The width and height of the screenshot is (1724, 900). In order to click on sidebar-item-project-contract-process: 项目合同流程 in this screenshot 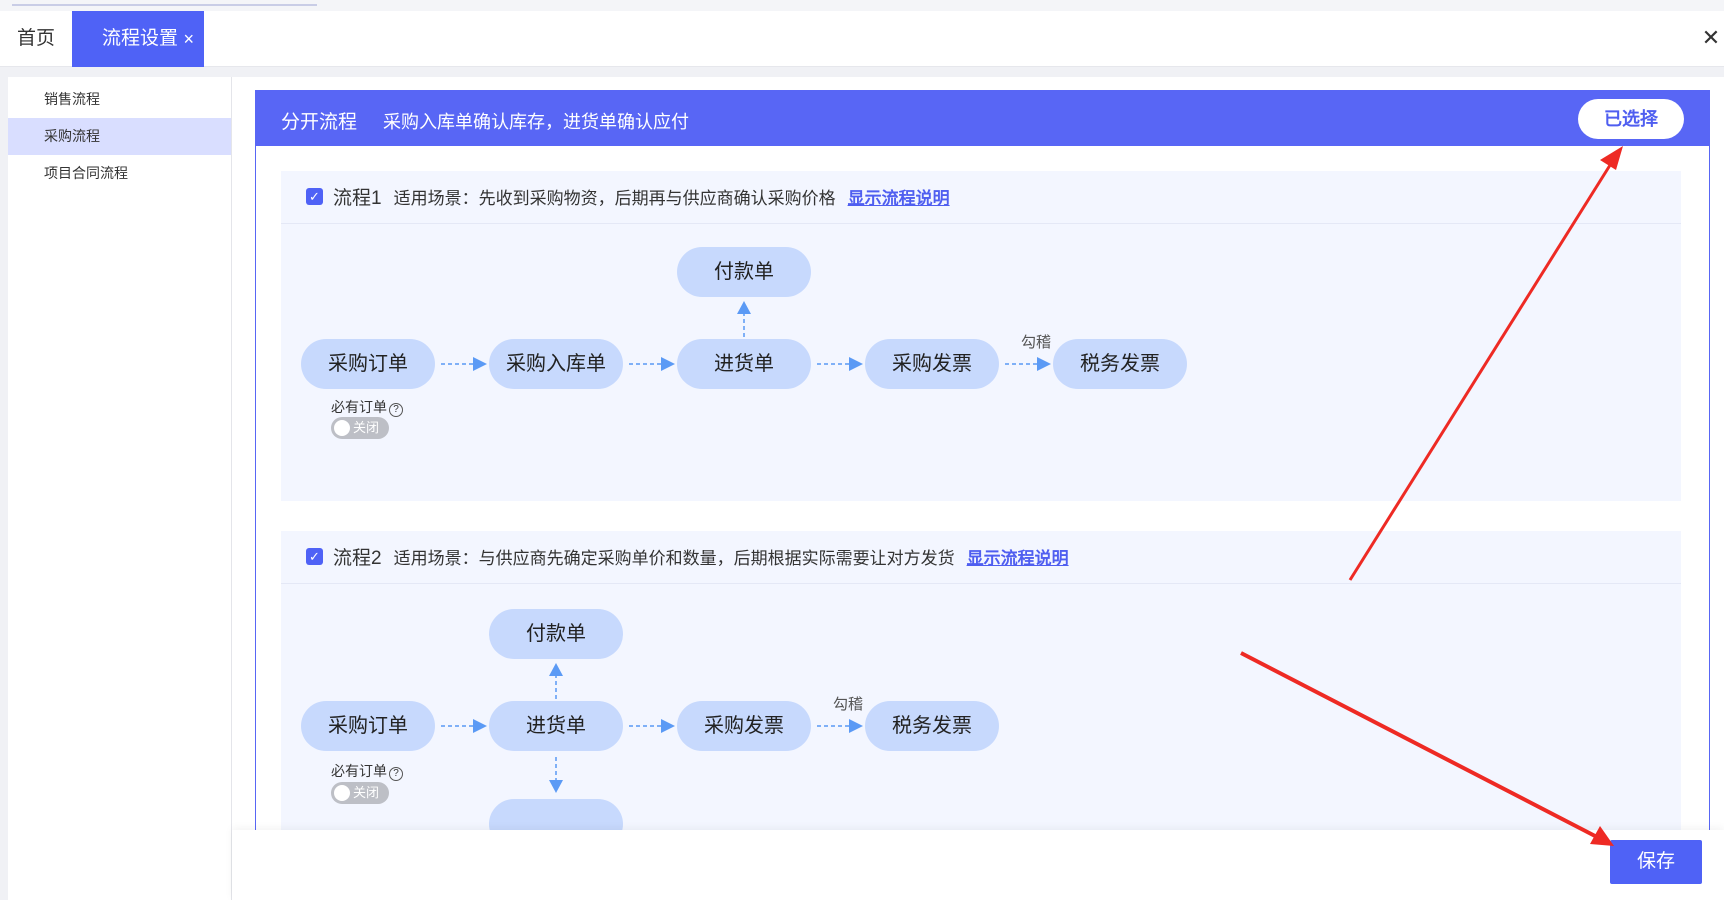, I will do `click(119, 173)`.